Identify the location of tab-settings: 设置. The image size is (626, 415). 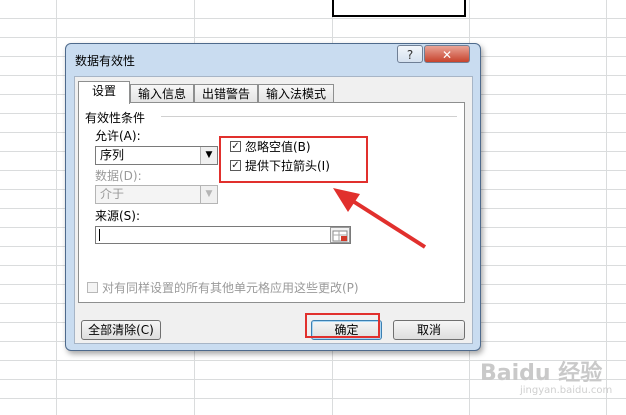
(104, 92).